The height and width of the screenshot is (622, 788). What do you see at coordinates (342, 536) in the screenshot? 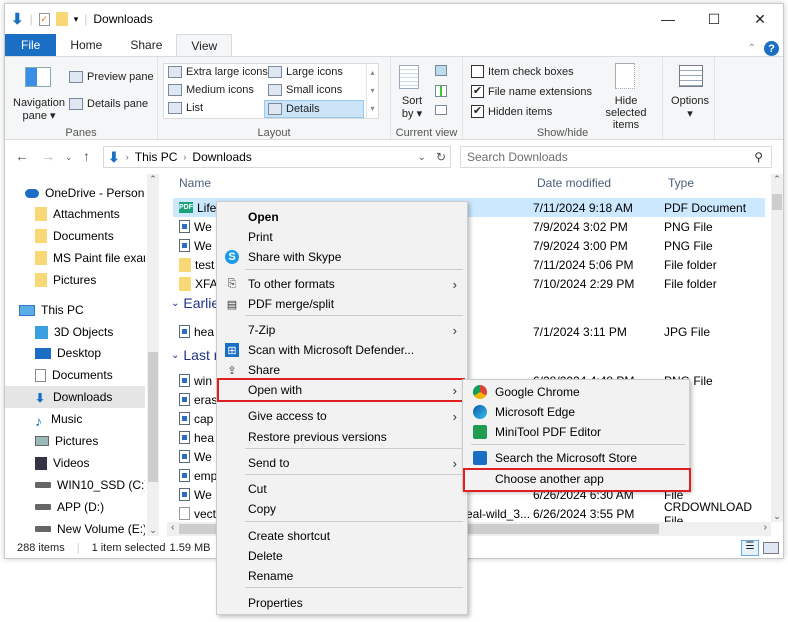
I see `menu-item-create-shortcut: Create shortcut` at bounding box center [342, 536].